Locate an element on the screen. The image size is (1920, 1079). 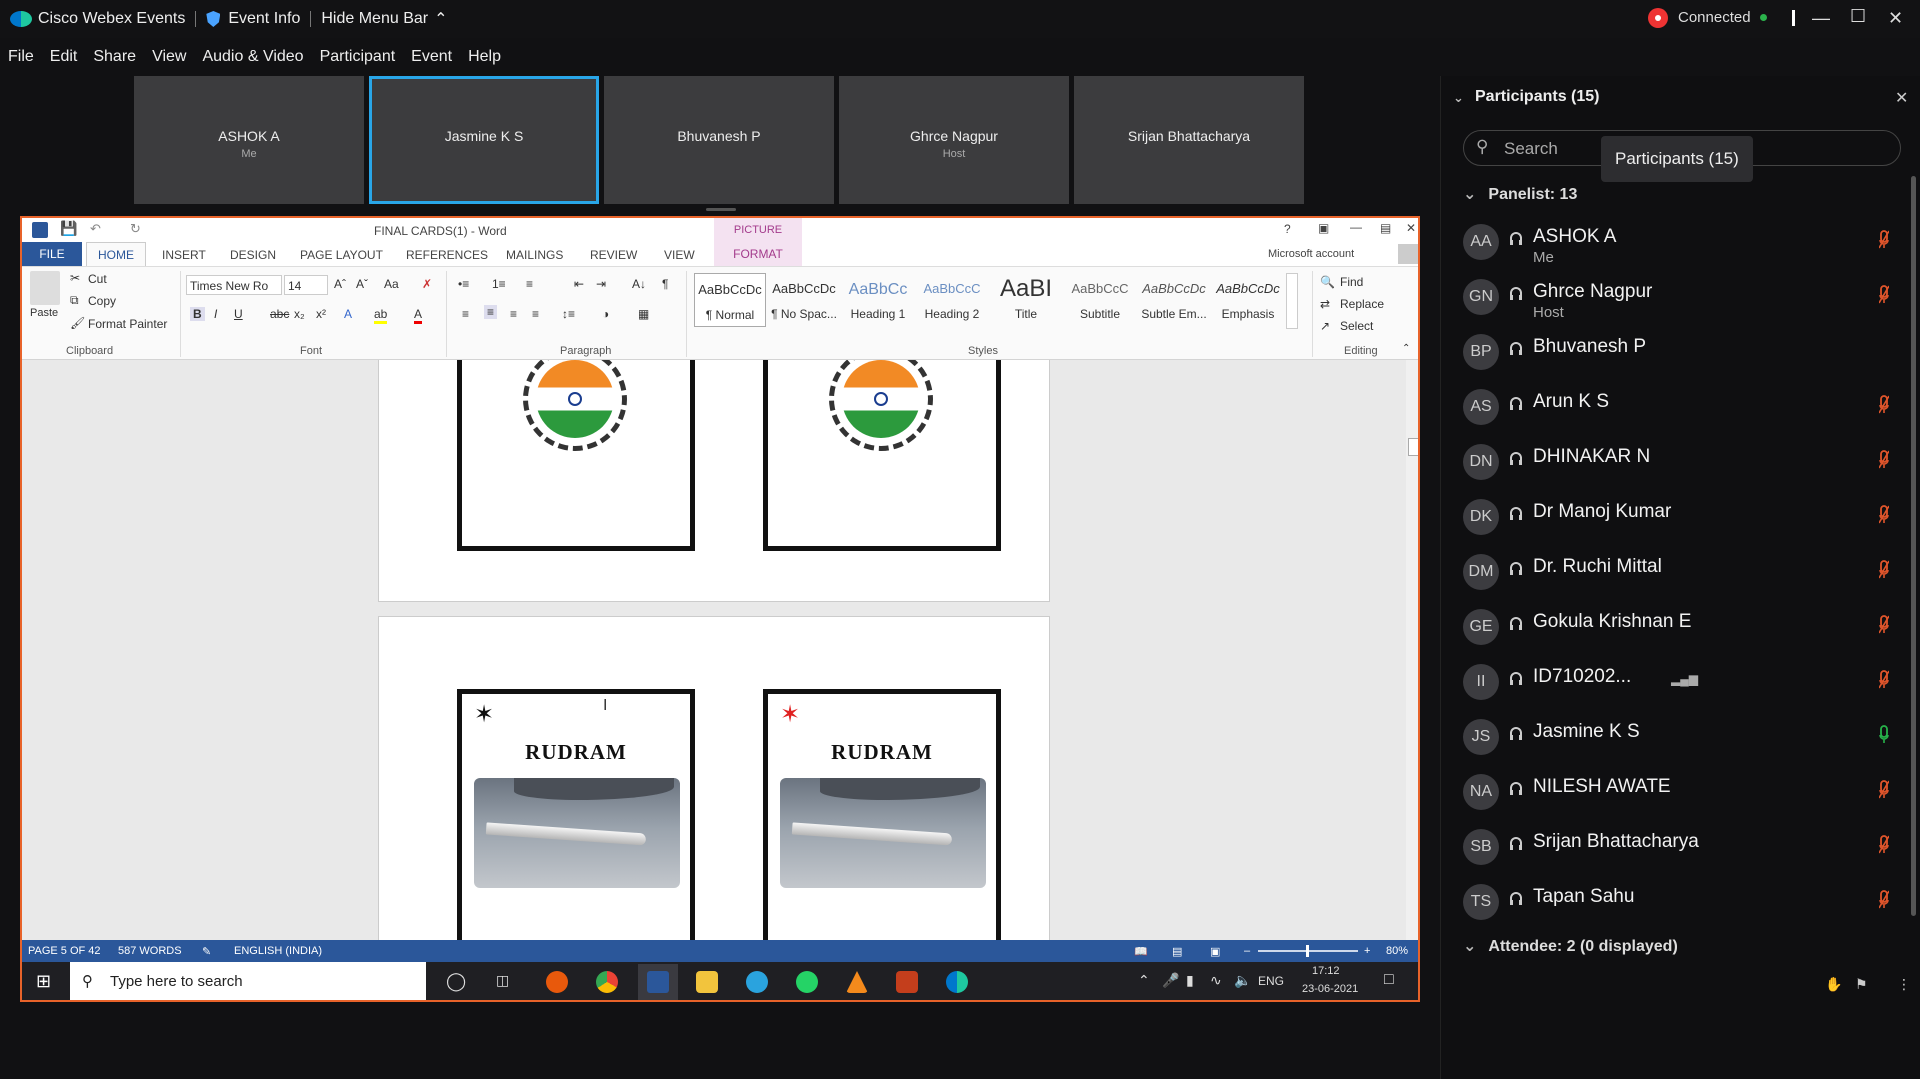
help-icon: ? is located at coordinates (1287, 229).